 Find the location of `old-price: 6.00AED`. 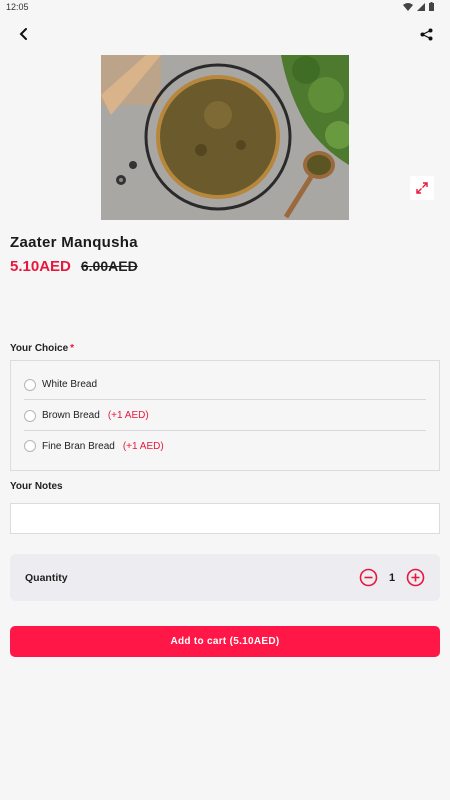

old-price: 6.00AED is located at coordinates (109, 266).